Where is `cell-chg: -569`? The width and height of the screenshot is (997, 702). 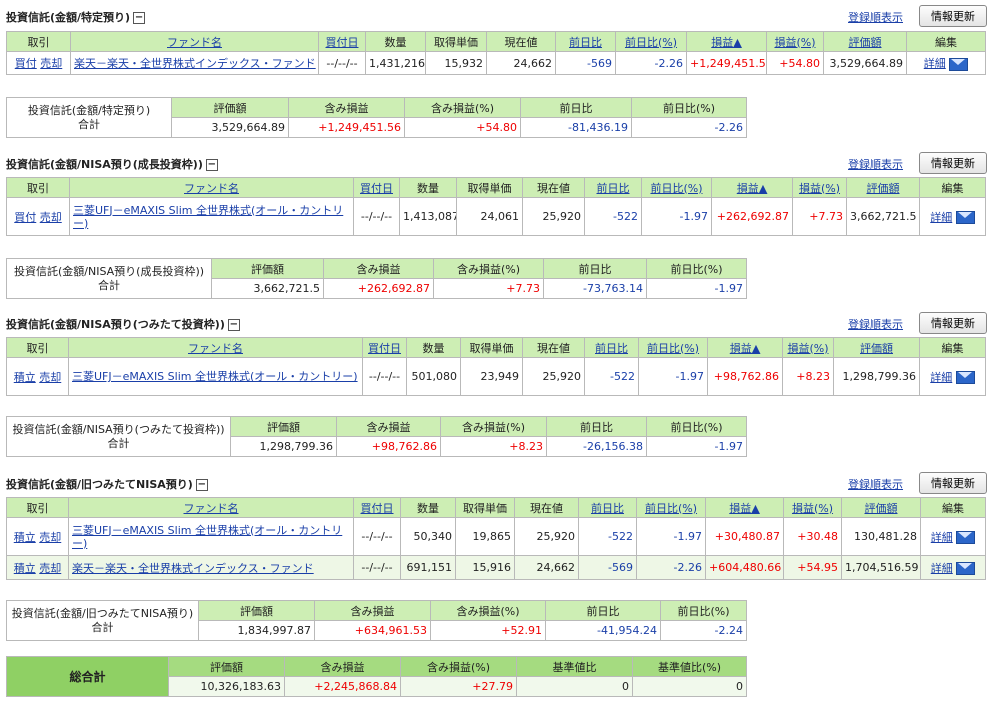 cell-chg: -569 is located at coordinates (607, 567).